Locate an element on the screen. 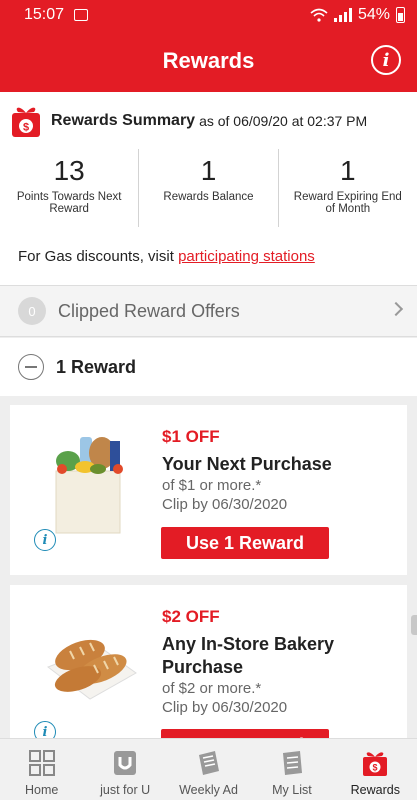 This screenshot has height=800, width=417. gas-text: For Gas discounts, visit is located at coordinates (98, 256).